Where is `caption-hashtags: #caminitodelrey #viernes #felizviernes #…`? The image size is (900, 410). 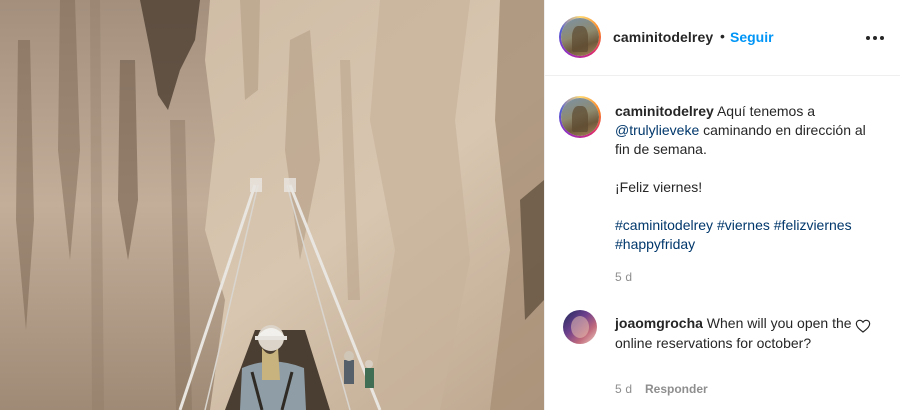 caption-hashtags: #caminitodelrey #viernes #felizviernes #… is located at coordinates (745, 235).